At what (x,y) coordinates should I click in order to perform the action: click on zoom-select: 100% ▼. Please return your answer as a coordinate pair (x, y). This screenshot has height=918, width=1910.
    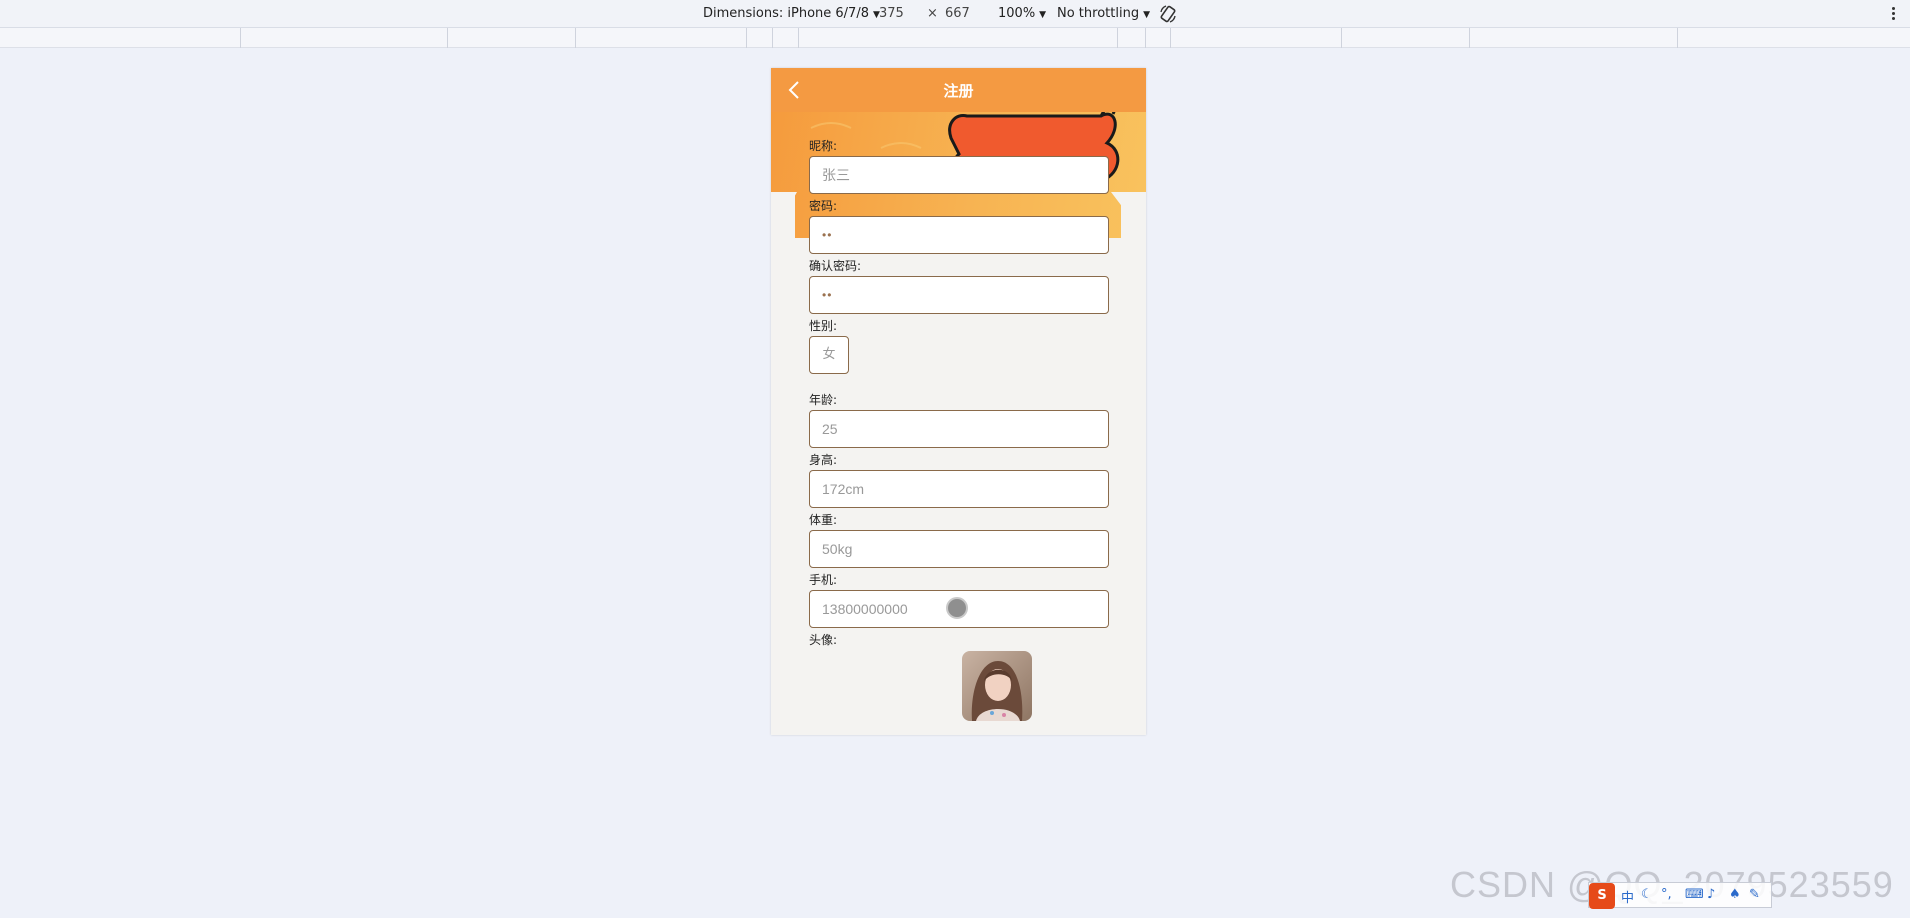
    Looking at the image, I should click on (1022, 13).